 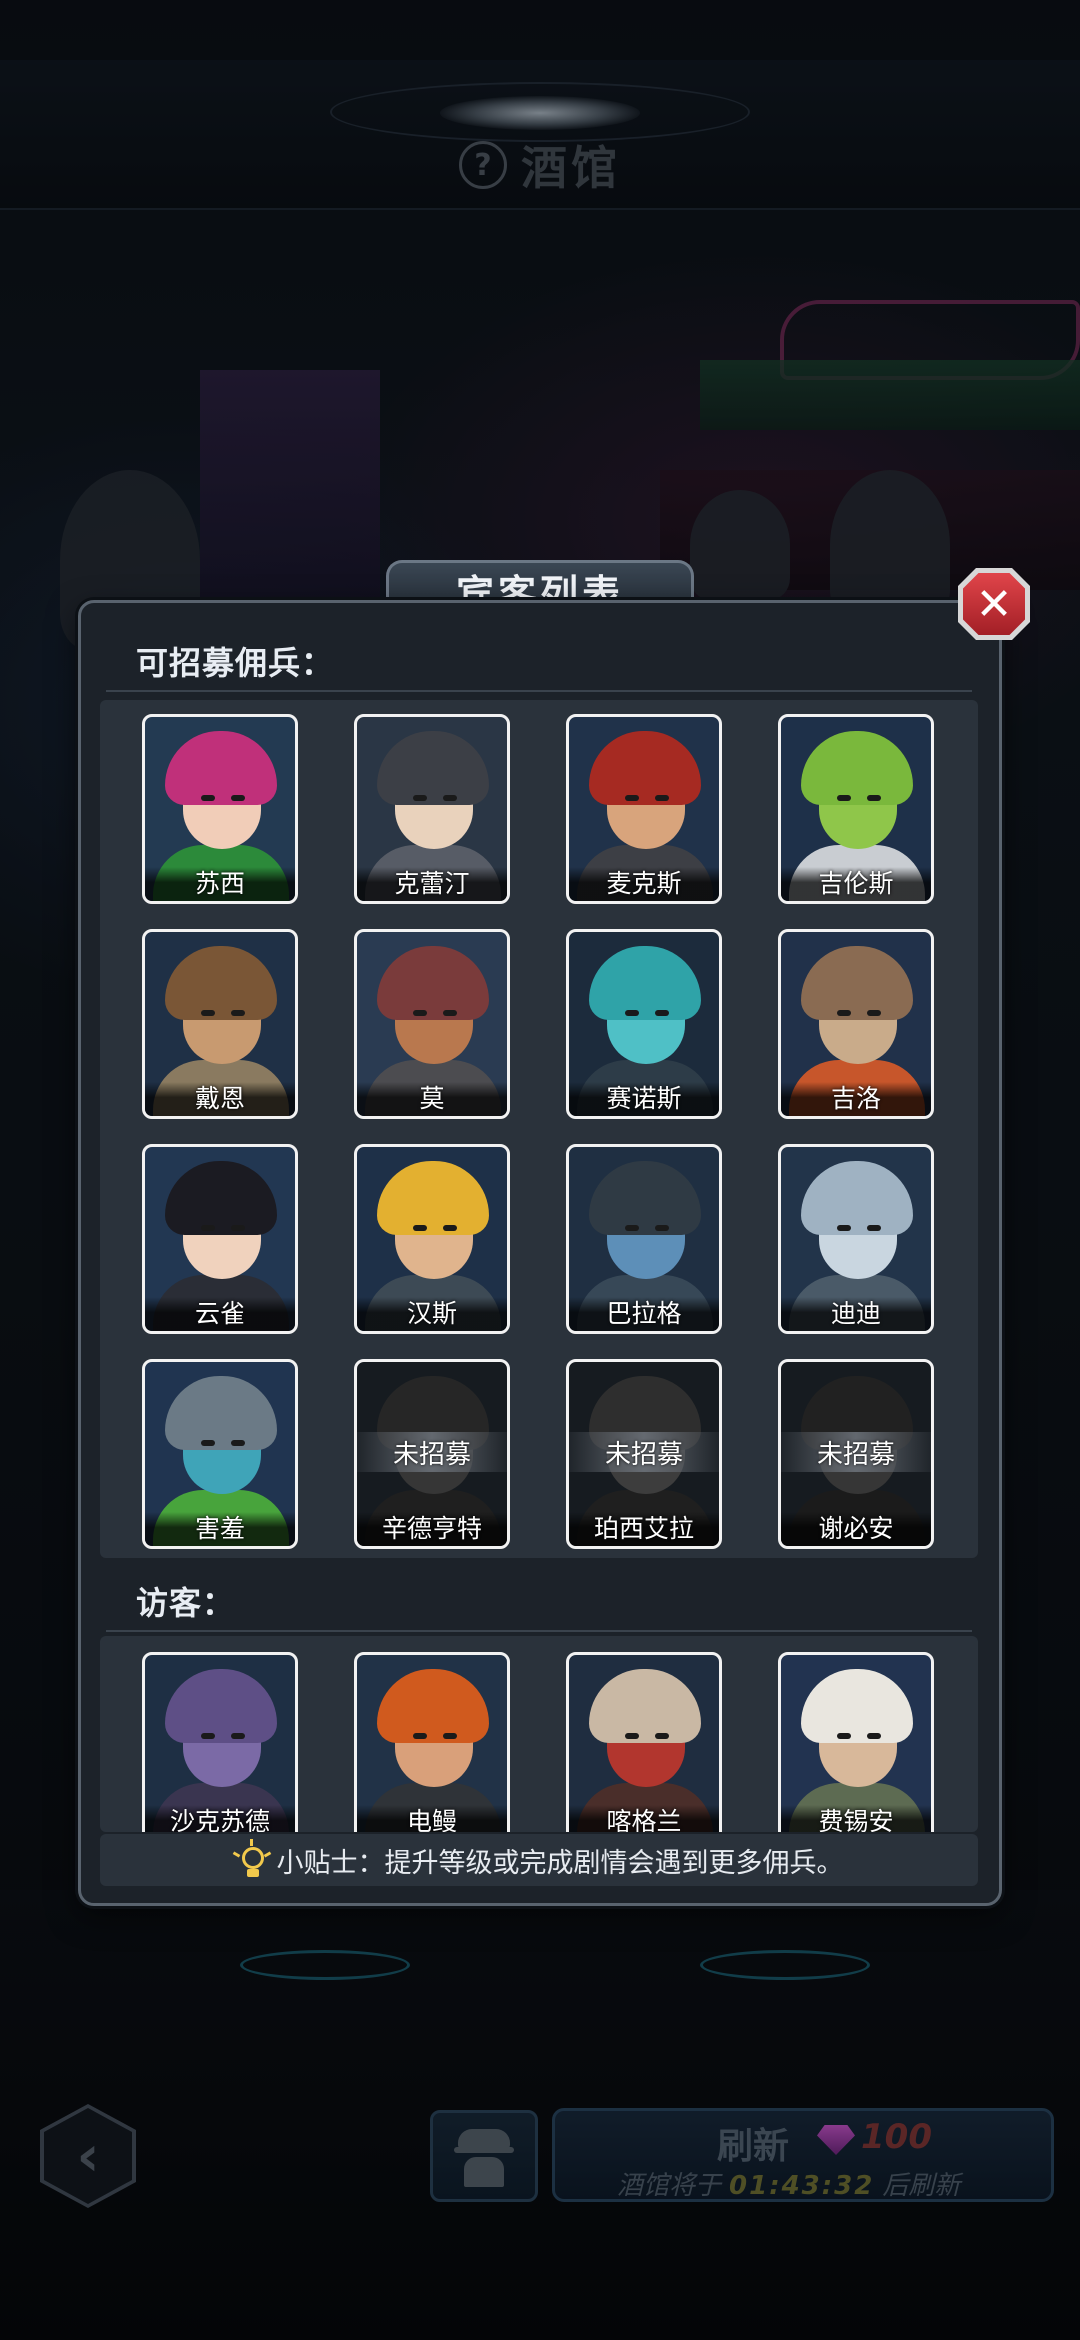 I want to click on mercenary-card: 害羞, so click(x=220, y=1454).